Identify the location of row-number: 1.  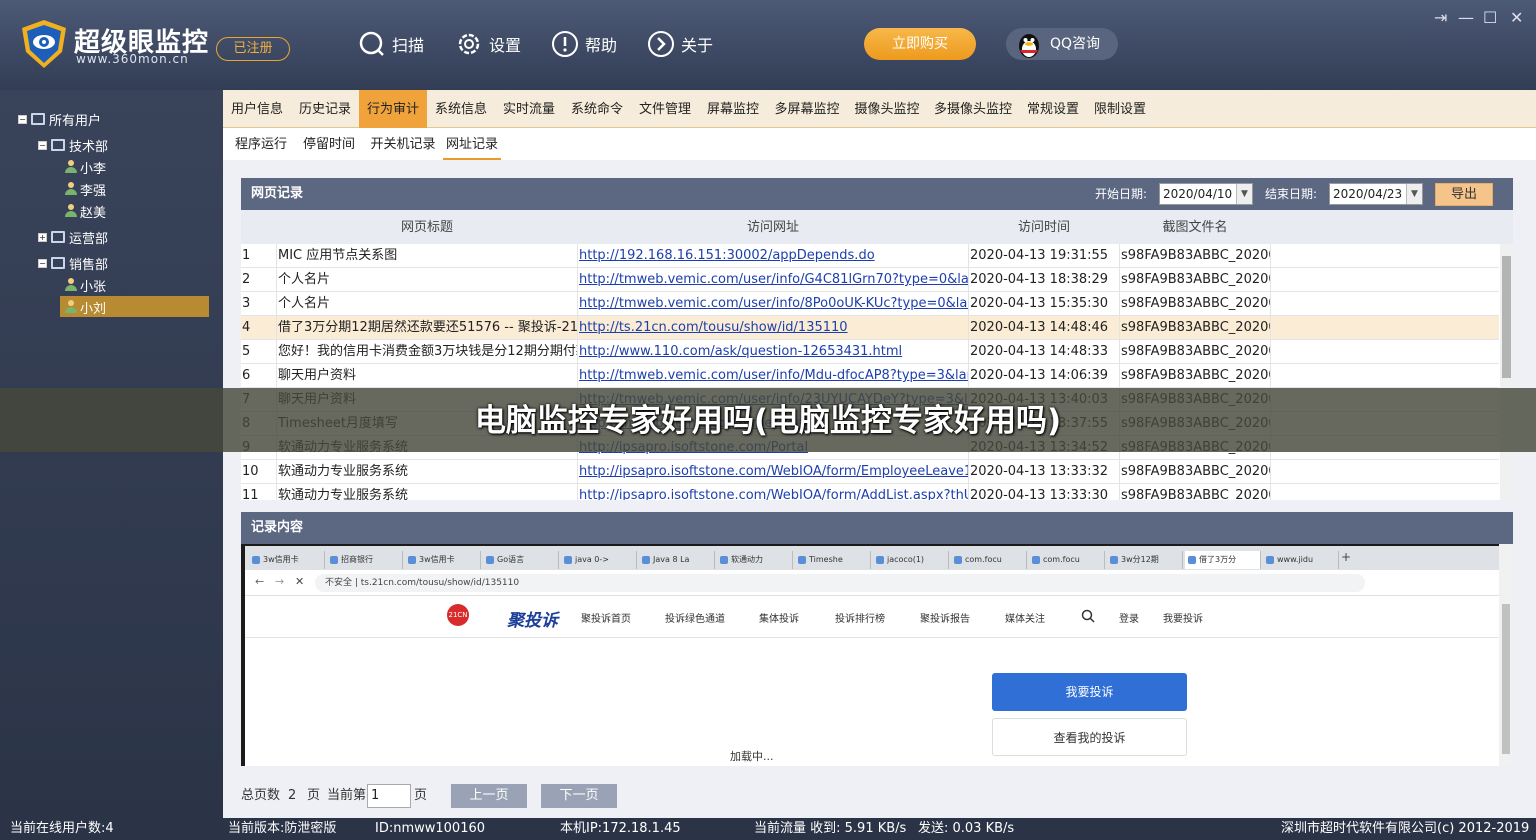
(259, 256).